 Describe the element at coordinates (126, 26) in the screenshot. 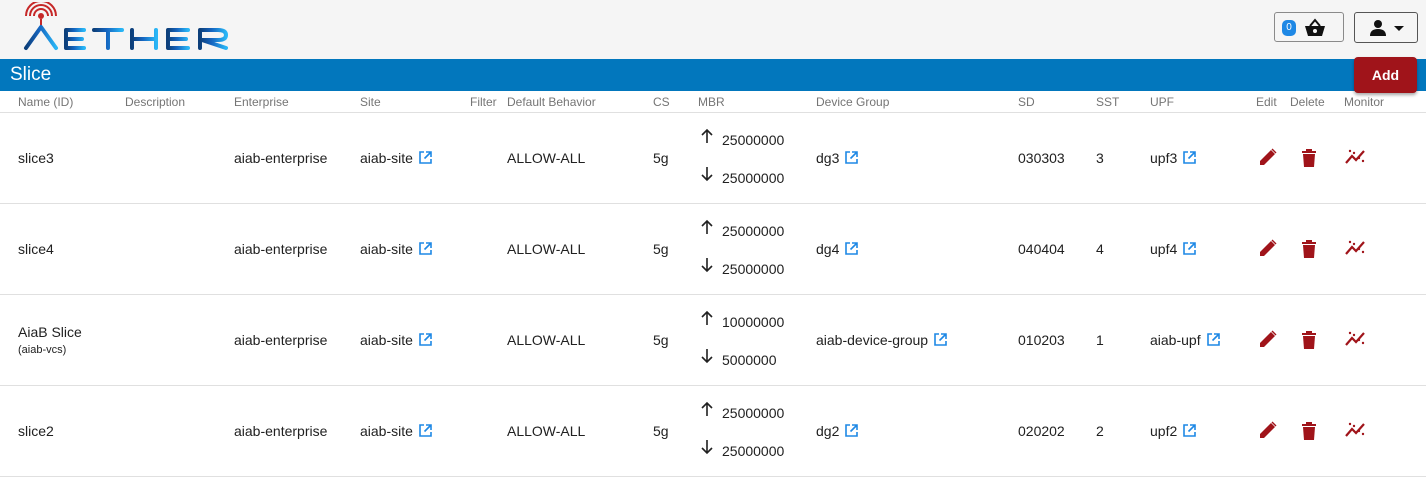

I see `aether-logo-image` at that location.